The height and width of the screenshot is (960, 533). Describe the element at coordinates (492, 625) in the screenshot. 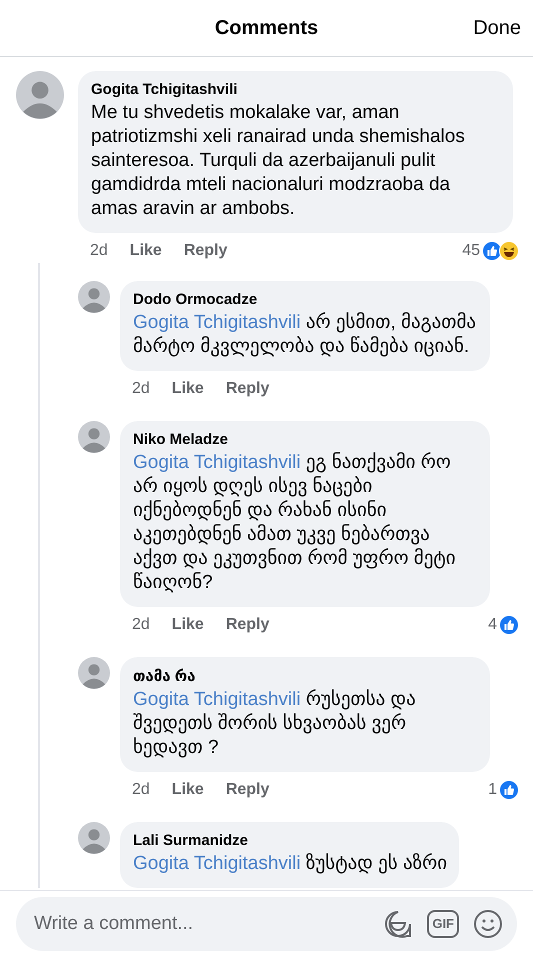

I see `reaction-count: 4` at that location.